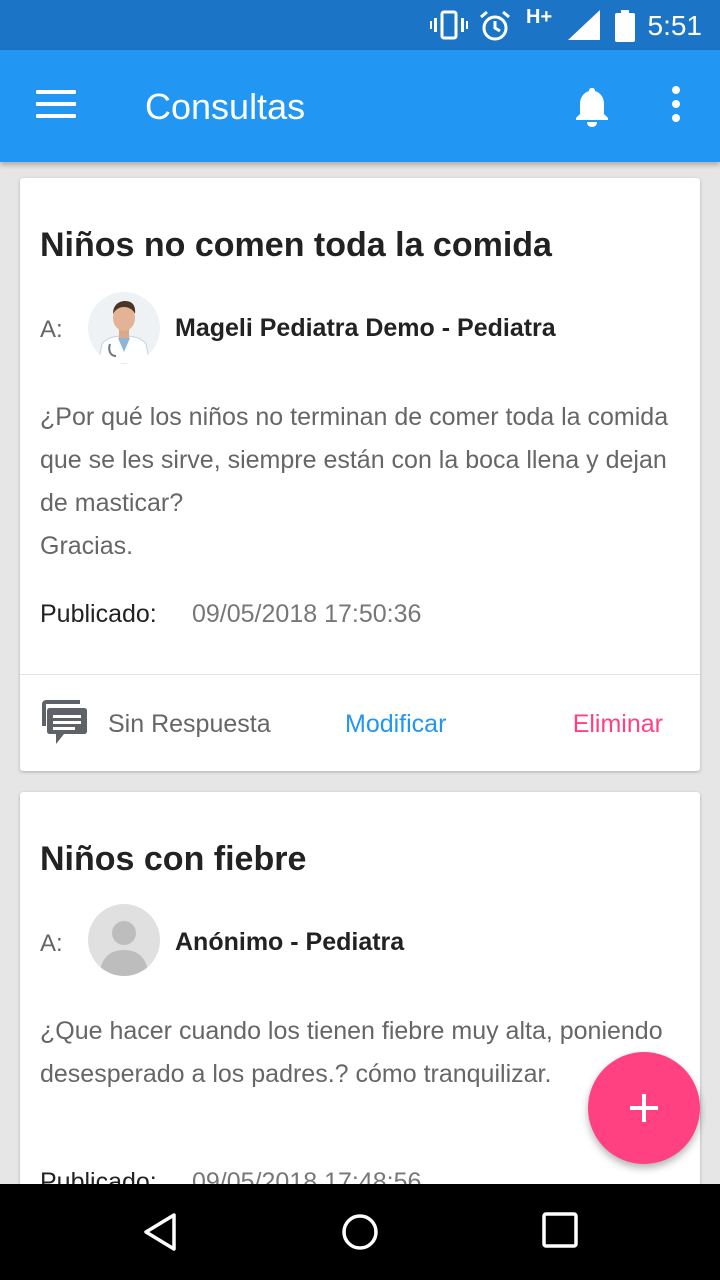  I want to click on published-date: 09/05/2018 17:50:36, so click(307, 614).